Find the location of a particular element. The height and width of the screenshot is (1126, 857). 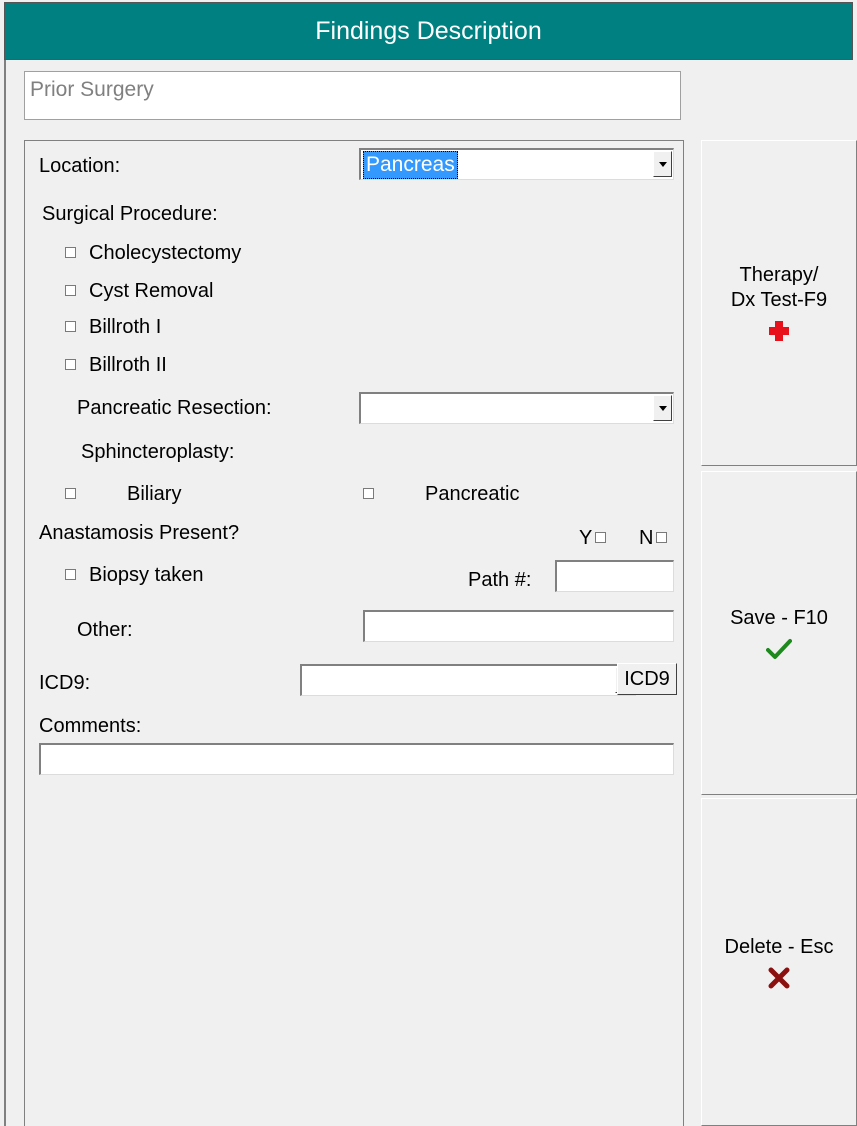

cholecystectomy-label: Cholecystectomy is located at coordinates (165, 253).